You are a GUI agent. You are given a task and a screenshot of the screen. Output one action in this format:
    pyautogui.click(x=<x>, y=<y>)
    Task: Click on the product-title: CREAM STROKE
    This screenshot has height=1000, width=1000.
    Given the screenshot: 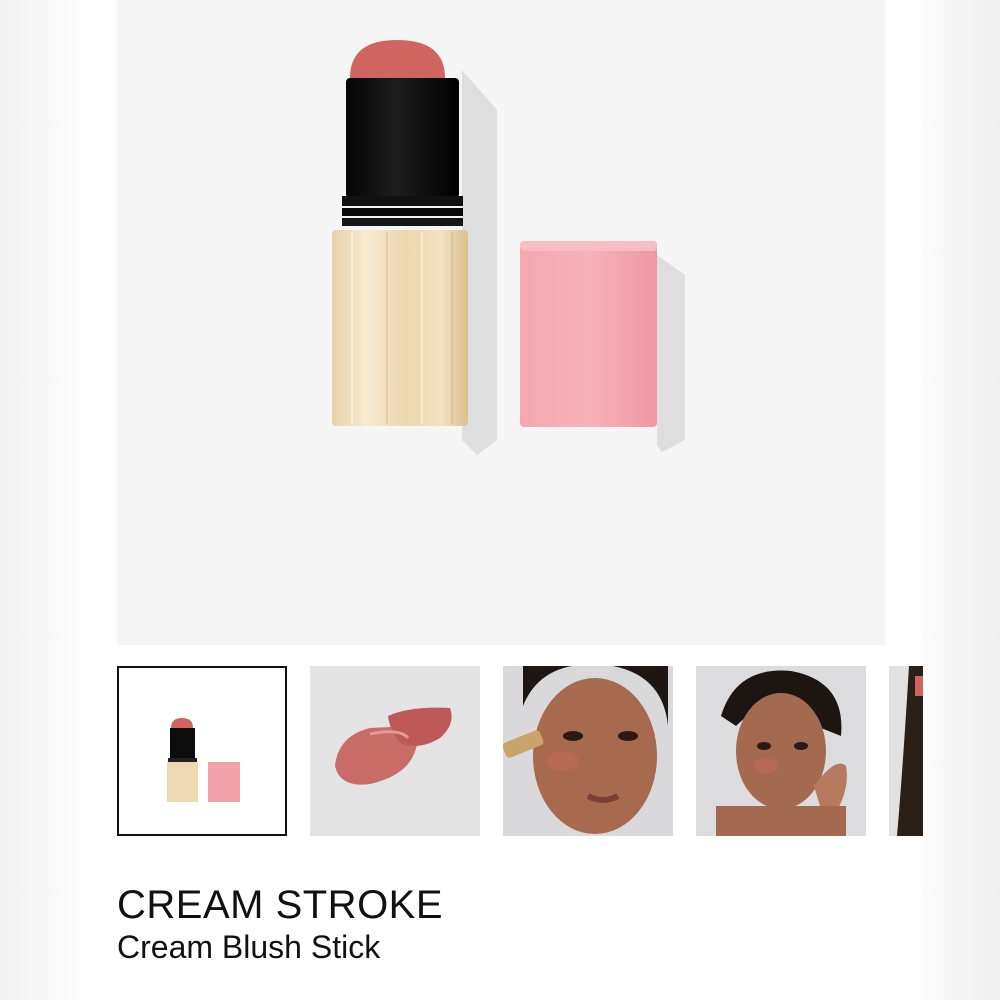 What is the action you would take?
    pyautogui.click(x=280, y=905)
    